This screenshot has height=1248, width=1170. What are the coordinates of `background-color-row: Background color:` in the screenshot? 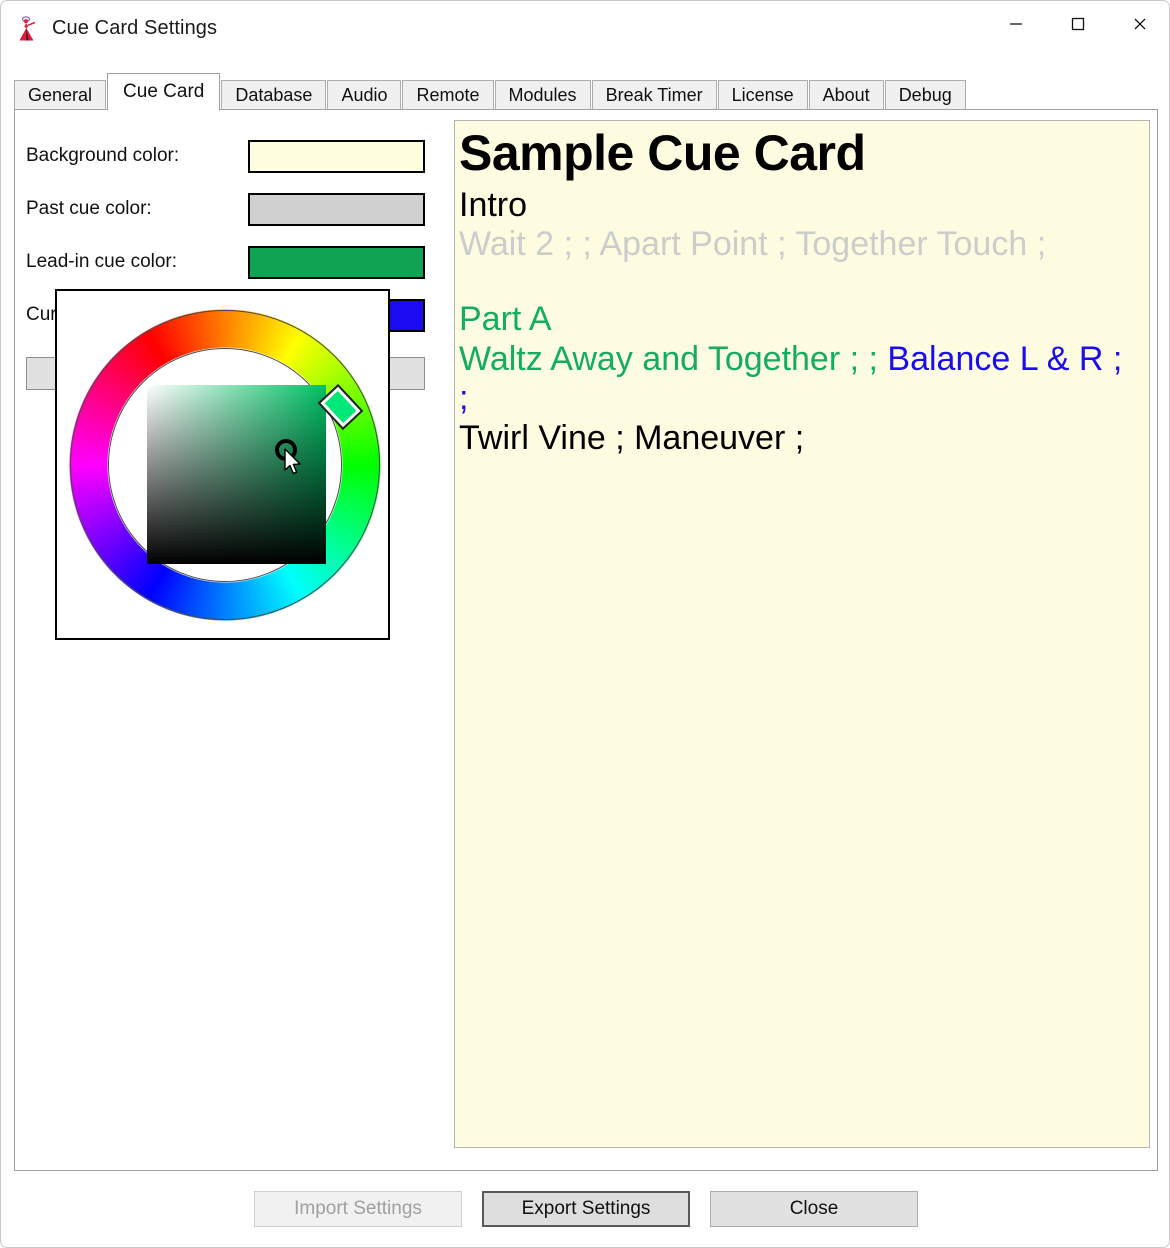 It's located at (102, 156).